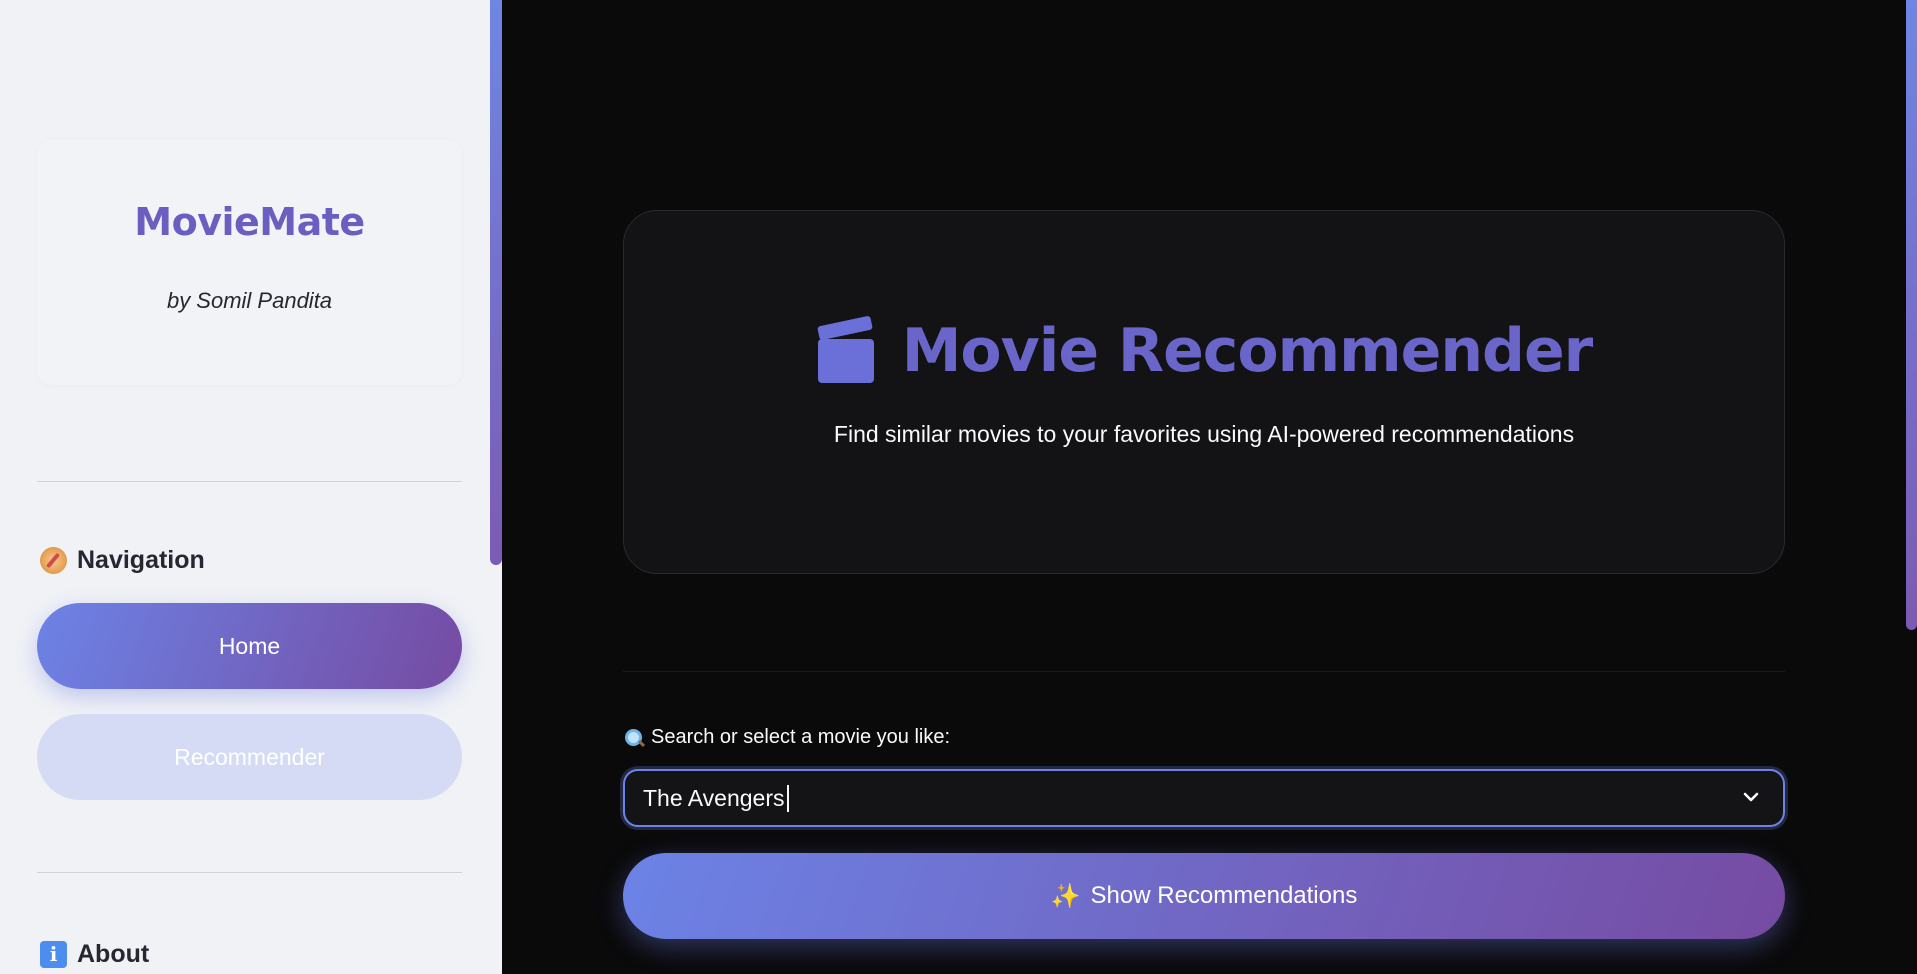  I want to click on show-recommendations-button: ✨ Show Recommendations, so click(1204, 896).